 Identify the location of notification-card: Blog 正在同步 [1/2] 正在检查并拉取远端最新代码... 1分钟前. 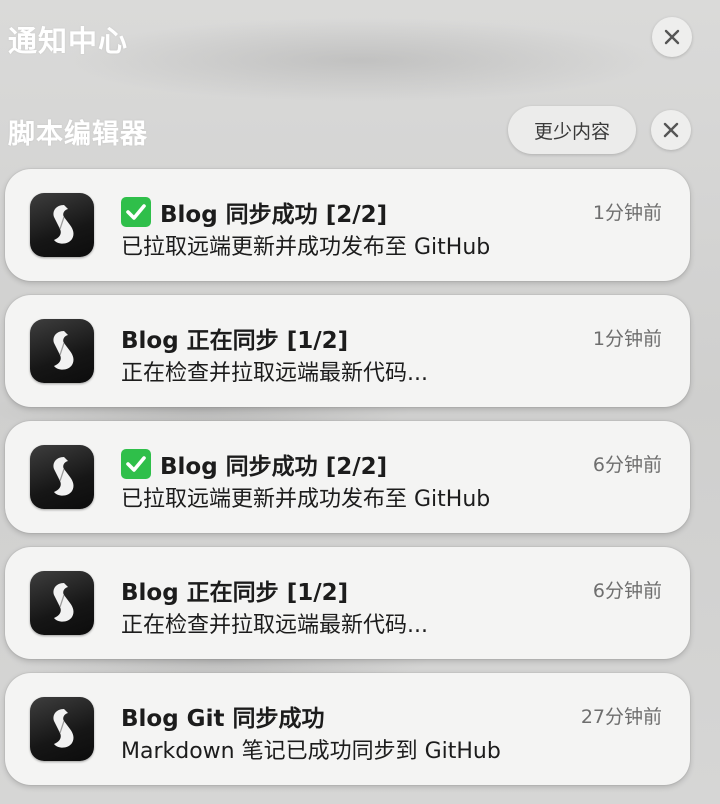
(347, 351).